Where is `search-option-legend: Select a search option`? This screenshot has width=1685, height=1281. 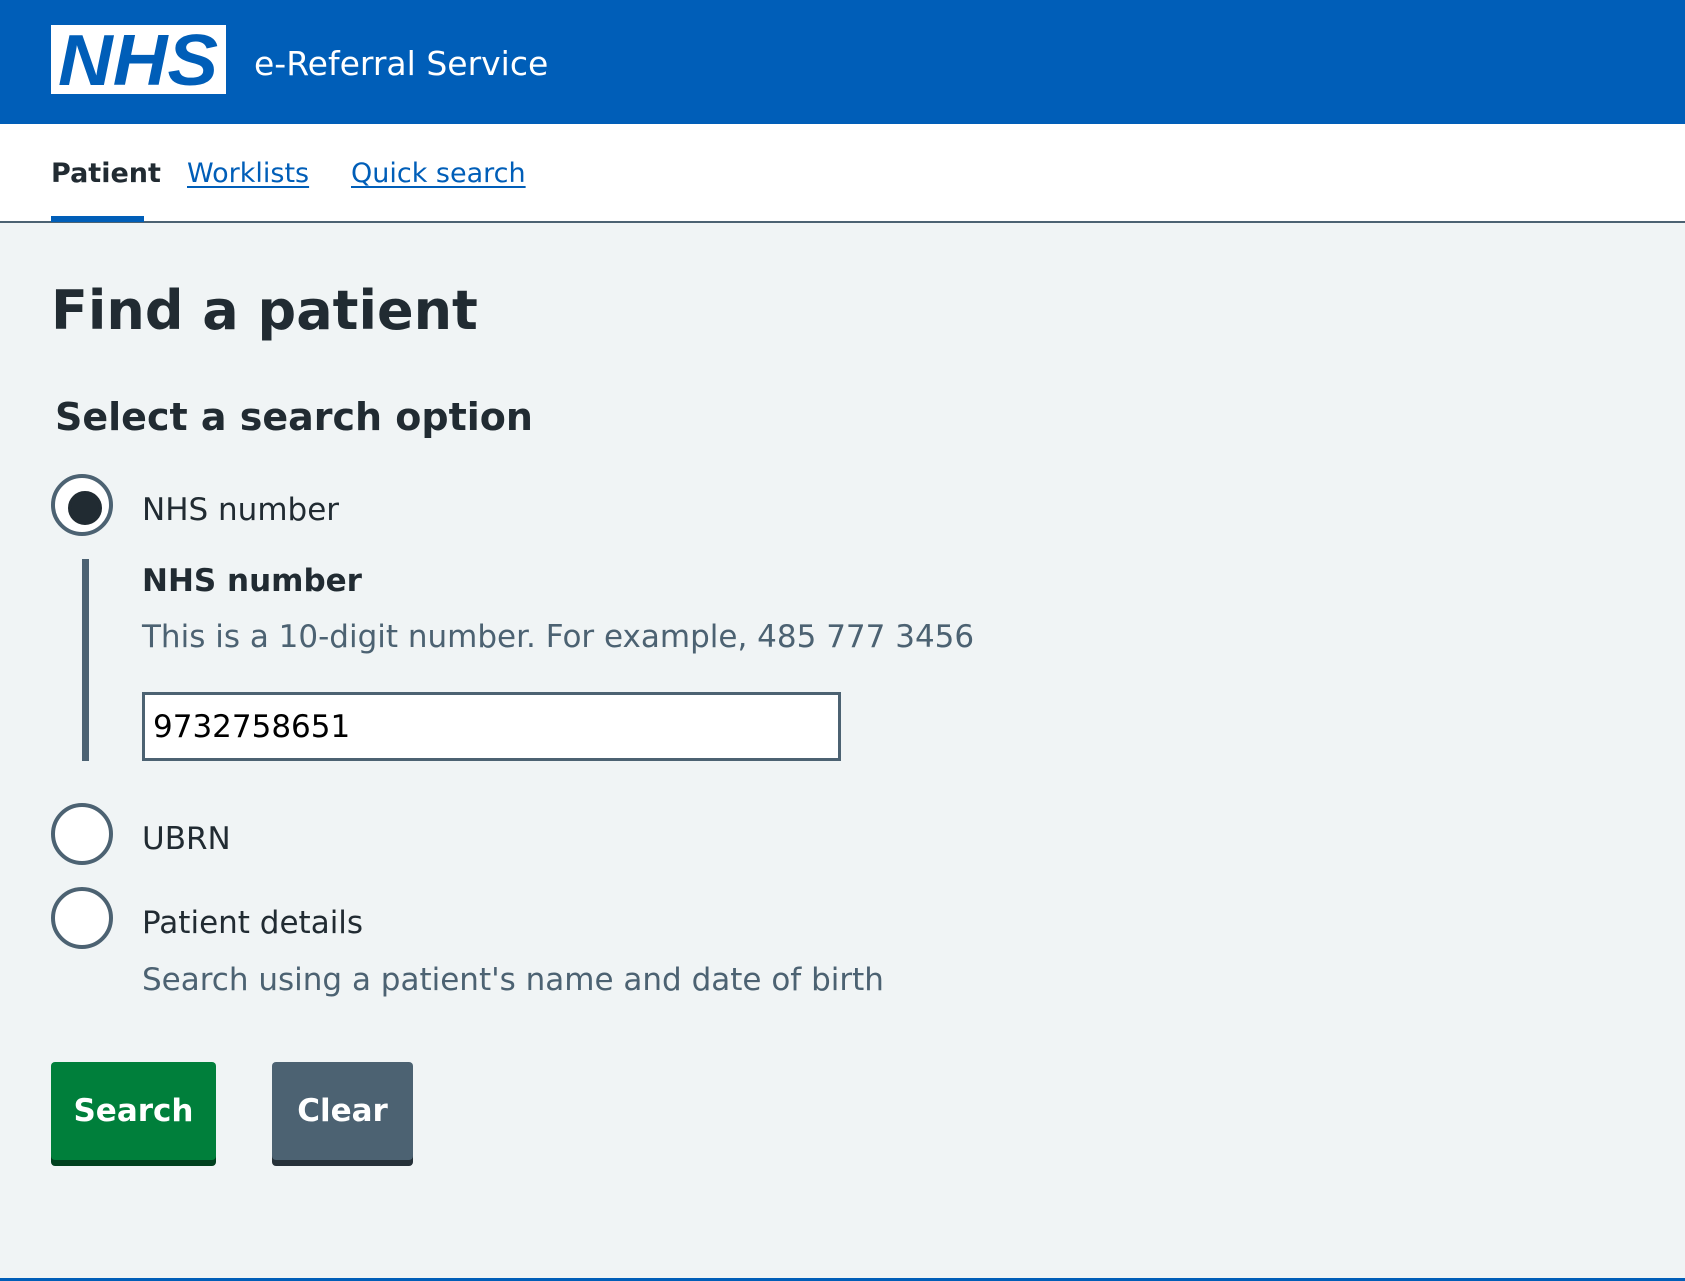 search-option-legend: Select a search option is located at coordinates (294, 417).